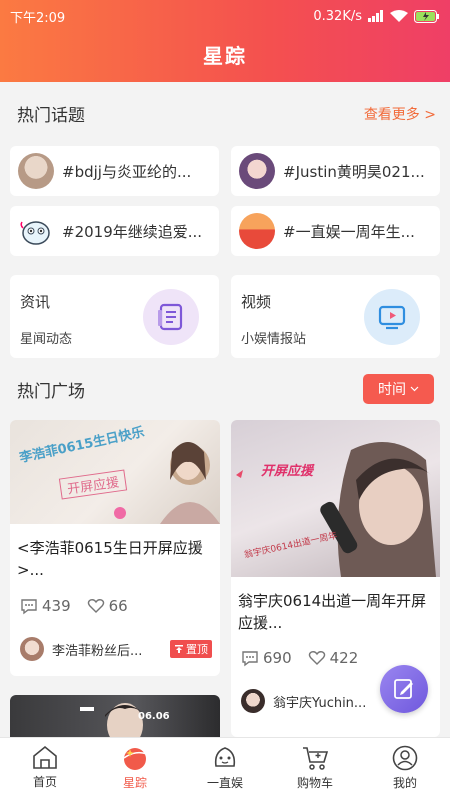 The height and width of the screenshot is (800, 450). Describe the element at coordinates (314, 783) in the screenshot. I see `tab-label: 购物车` at that location.